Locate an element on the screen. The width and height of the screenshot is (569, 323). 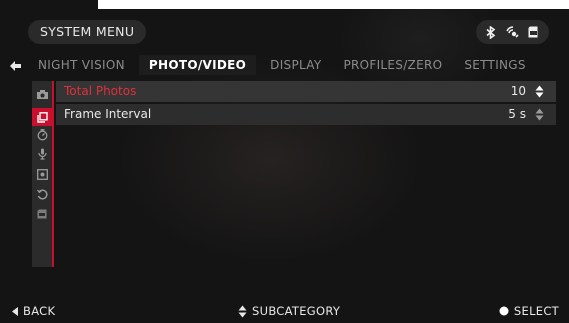
sidebar-item-timer is located at coordinates (42, 135).